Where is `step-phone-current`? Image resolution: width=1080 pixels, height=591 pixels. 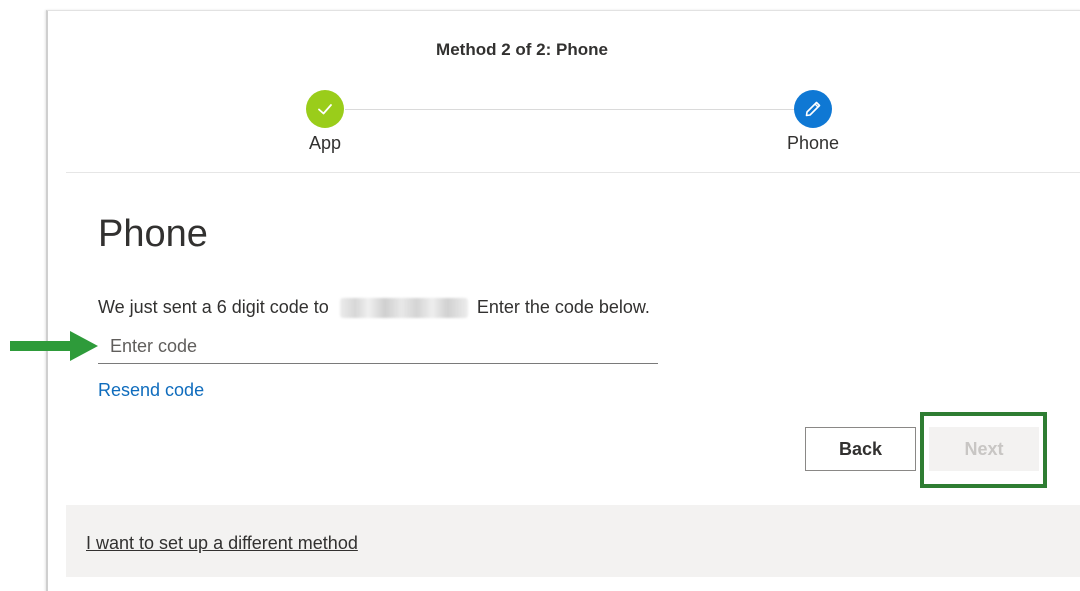
step-phone-current is located at coordinates (813, 109).